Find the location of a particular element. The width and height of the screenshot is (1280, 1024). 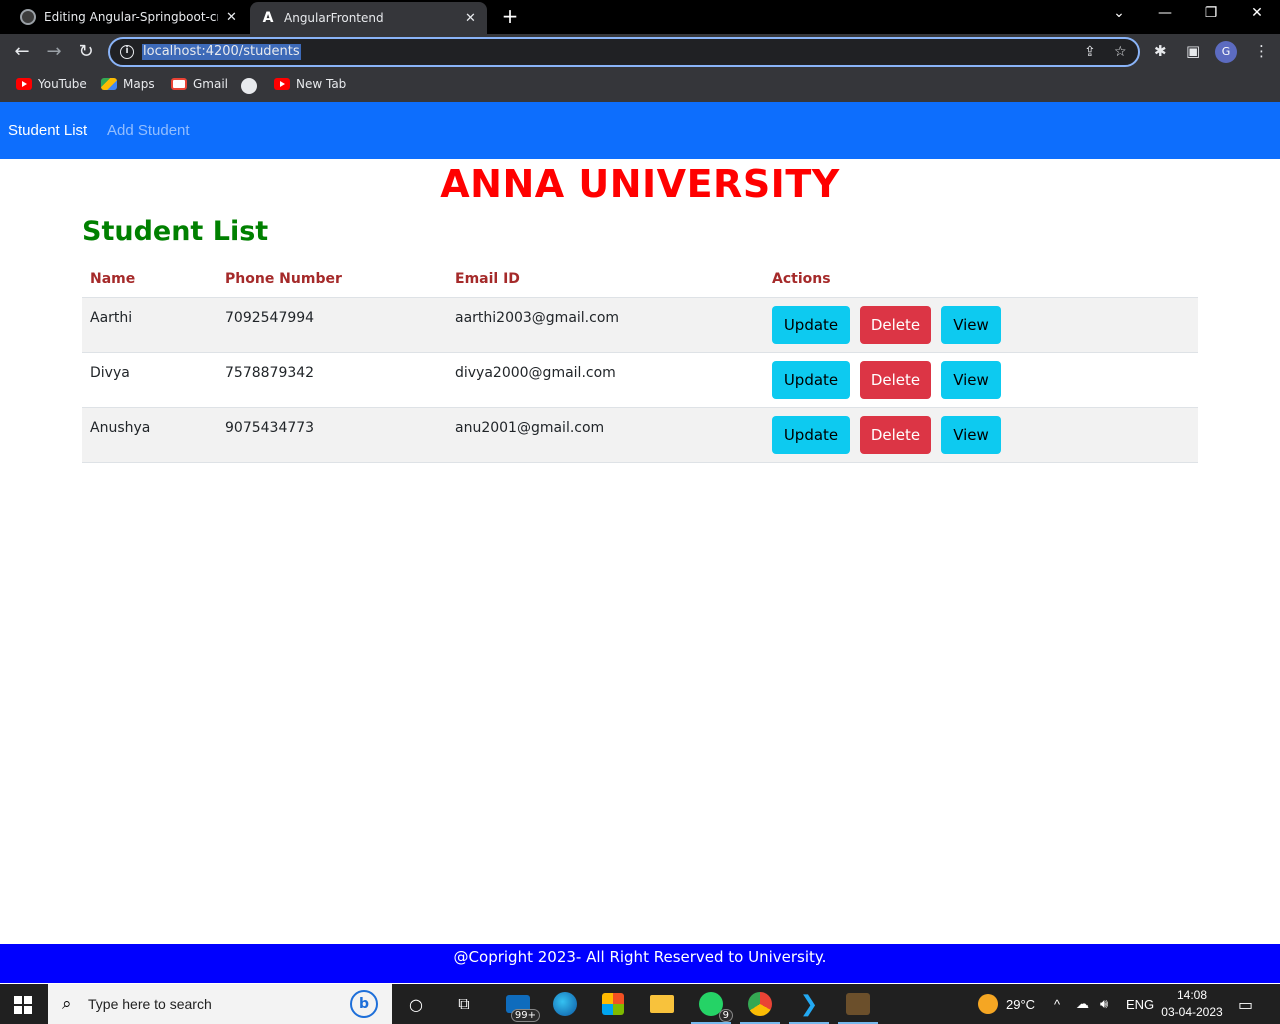

game-icon is located at coordinates (858, 1004).